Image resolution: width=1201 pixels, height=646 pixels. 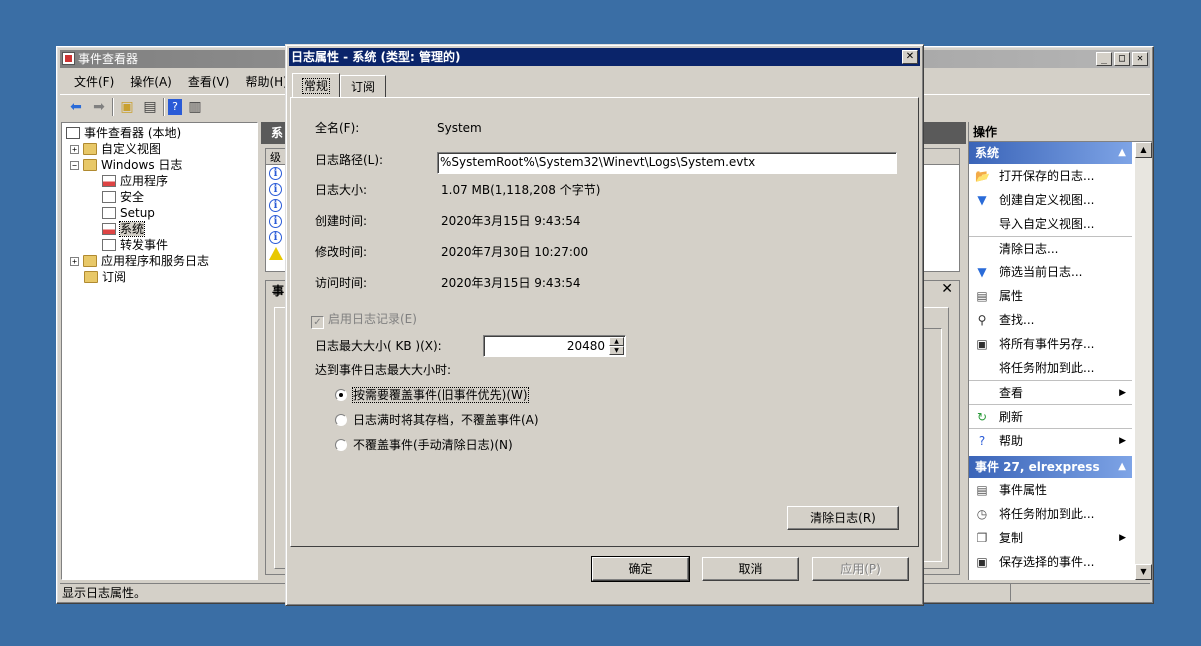 I want to click on up-folder-icon: ▣, so click(x=127, y=107).